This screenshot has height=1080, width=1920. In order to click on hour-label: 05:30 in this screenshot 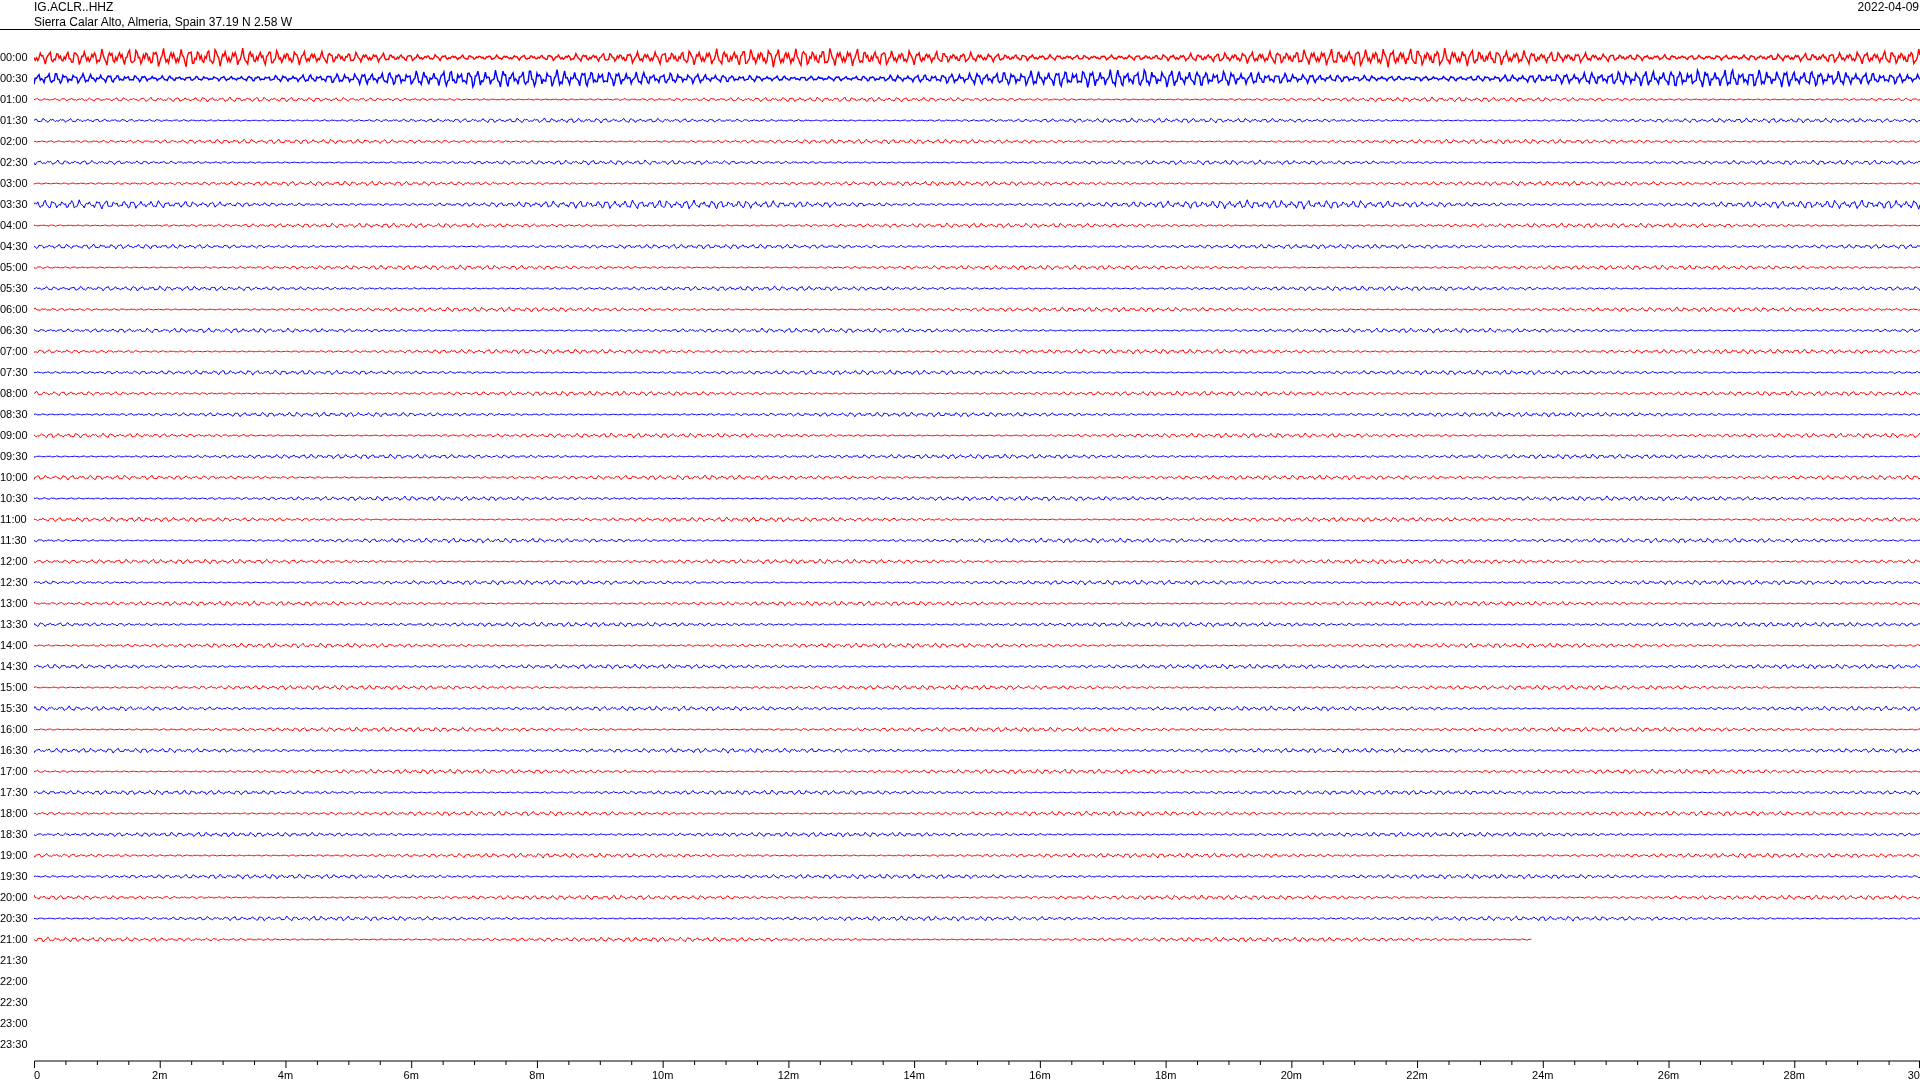, I will do `click(14, 288)`.